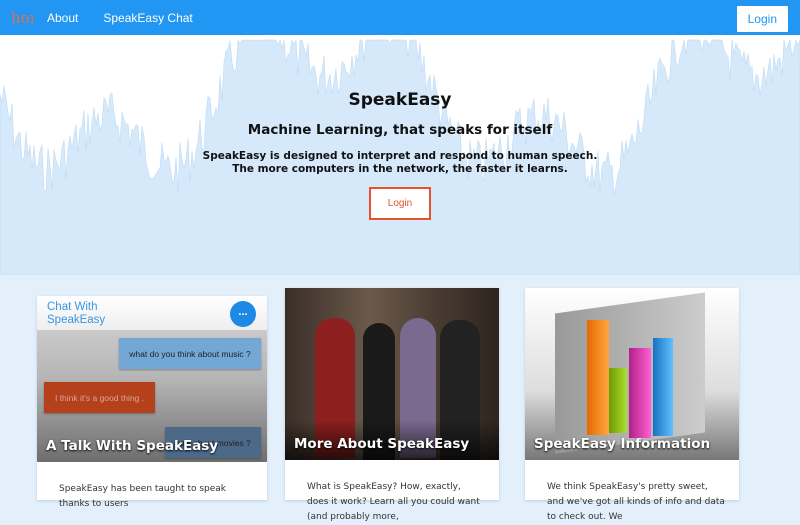 The width and height of the screenshot is (800, 525). What do you see at coordinates (400, 130) in the screenshot?
I see `hero-subtitle: Machine Learning, that speaks for itself` at bounding box center [400, 130].